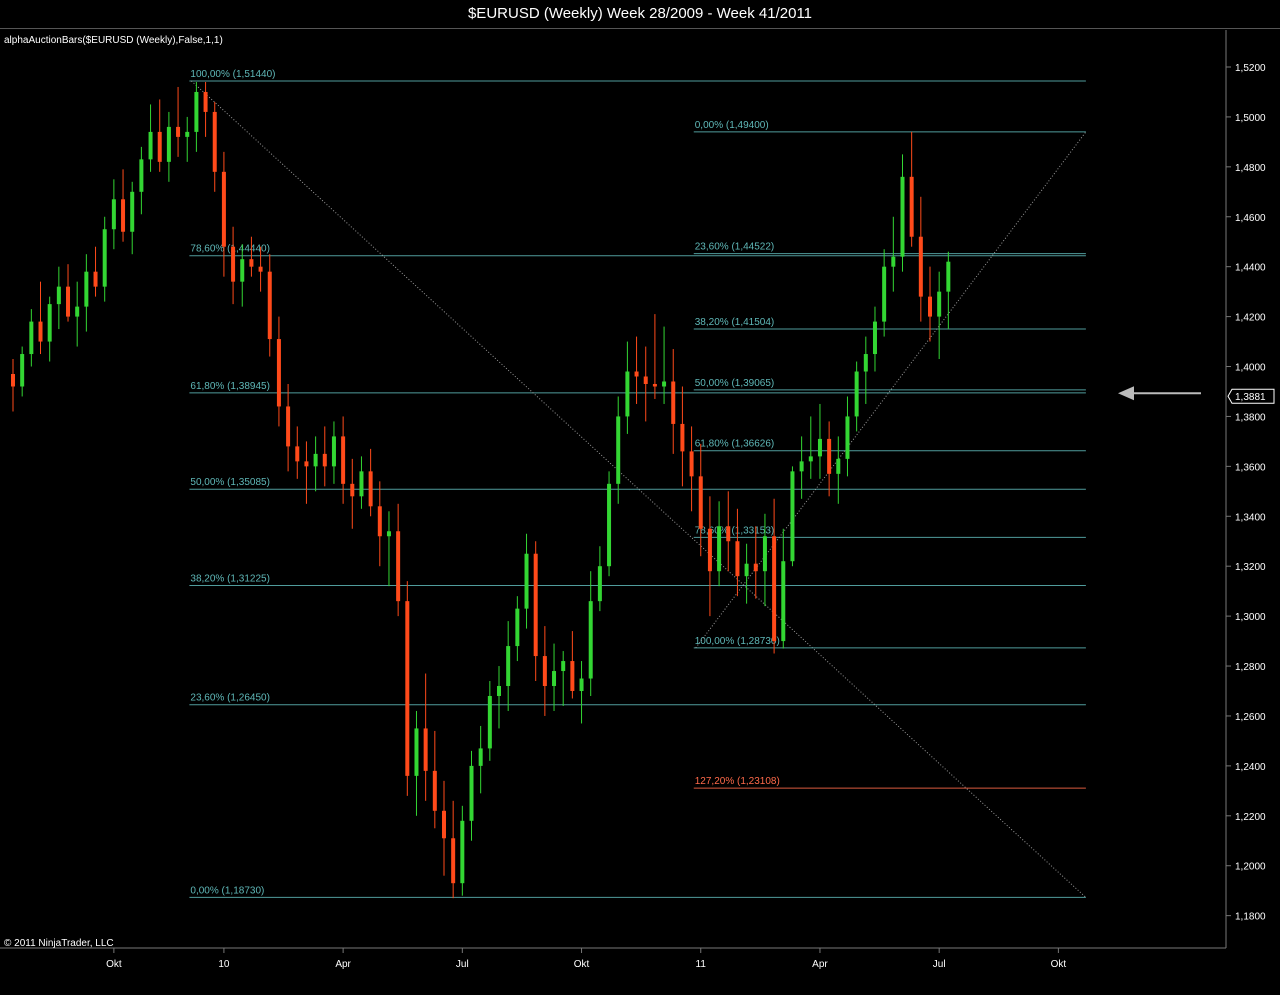 The width and height of the screenshot is (1280, 995). I want to click on y-tick-label: 1,3600, so click(1250, 467).